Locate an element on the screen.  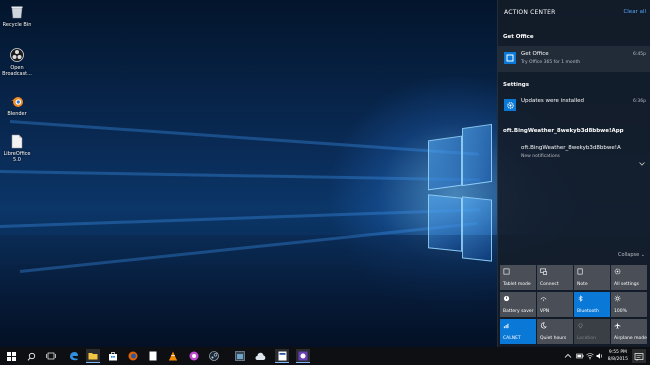
search-button is located at coordinates (31, 356).